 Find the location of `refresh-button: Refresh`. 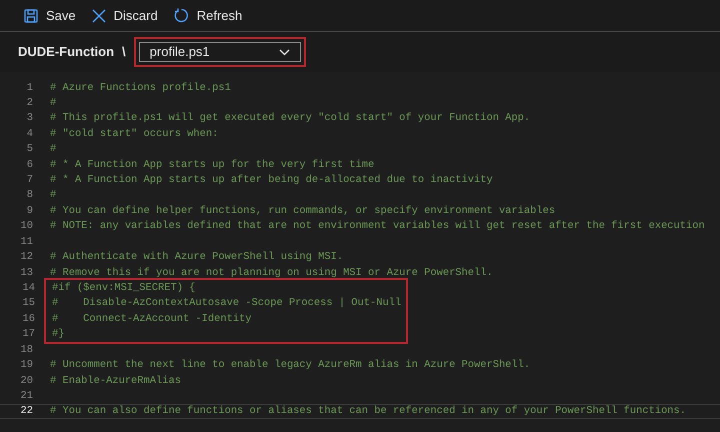

refresh-button: Refresh is located at coordinates (208, 16).